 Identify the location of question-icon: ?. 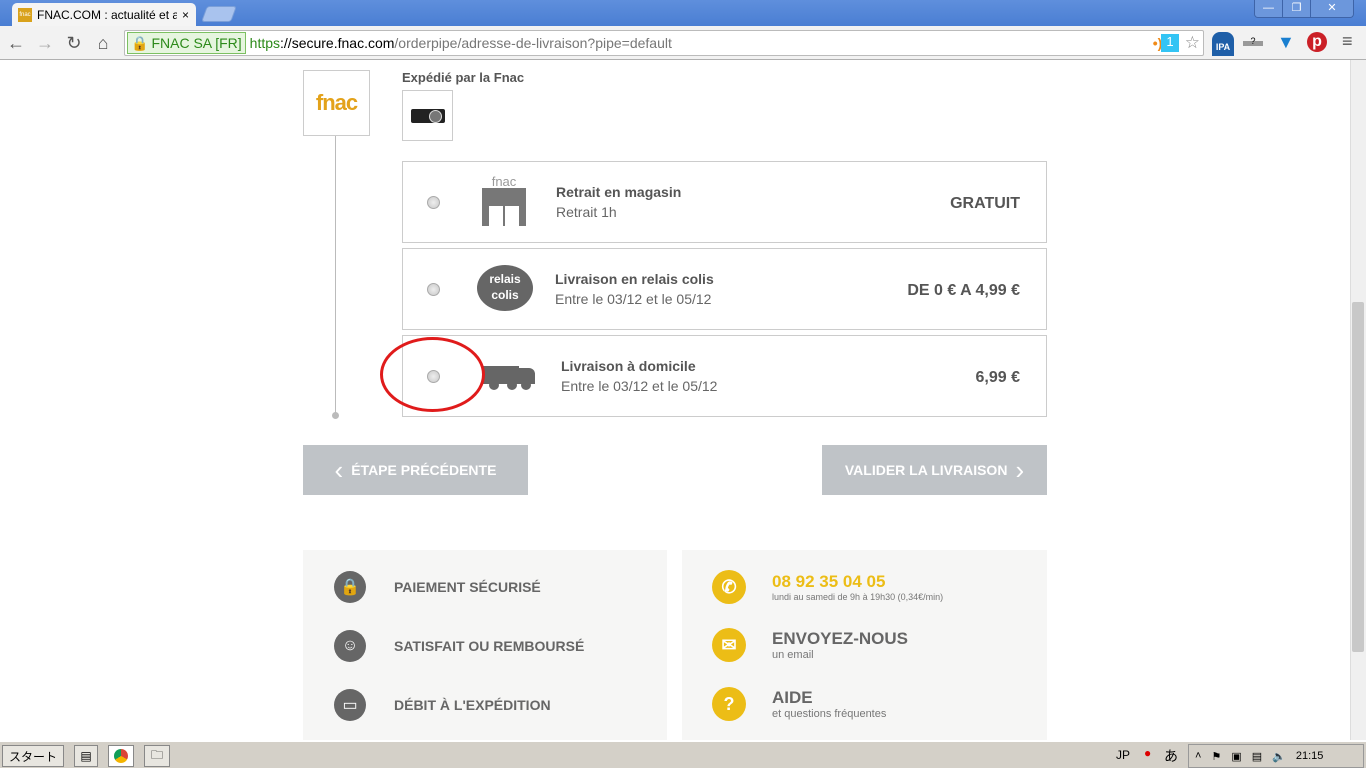
(729, 704).